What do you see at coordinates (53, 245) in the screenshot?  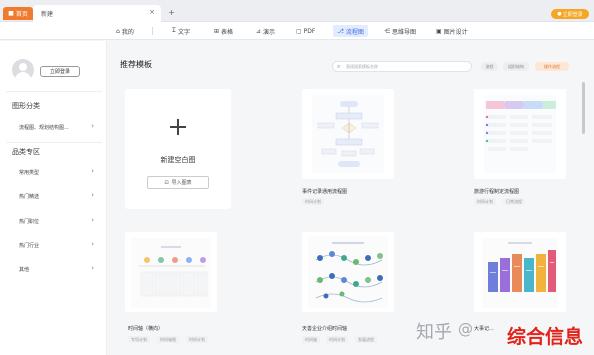 I see `sidebar-item-hot-industry: 热门行业 ›` at bounding box center [53, 245].